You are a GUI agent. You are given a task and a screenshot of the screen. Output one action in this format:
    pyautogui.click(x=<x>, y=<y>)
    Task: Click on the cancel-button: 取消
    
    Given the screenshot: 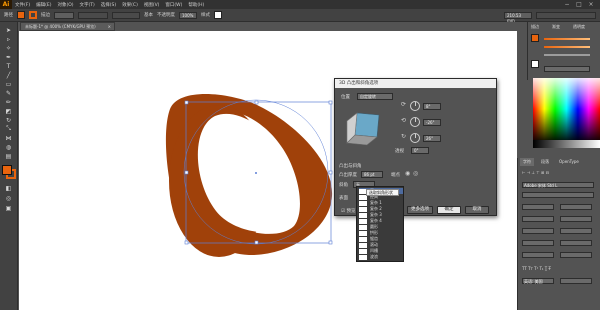 What is the action you would take?
    pyautogui.click(x=477, y=210)
    